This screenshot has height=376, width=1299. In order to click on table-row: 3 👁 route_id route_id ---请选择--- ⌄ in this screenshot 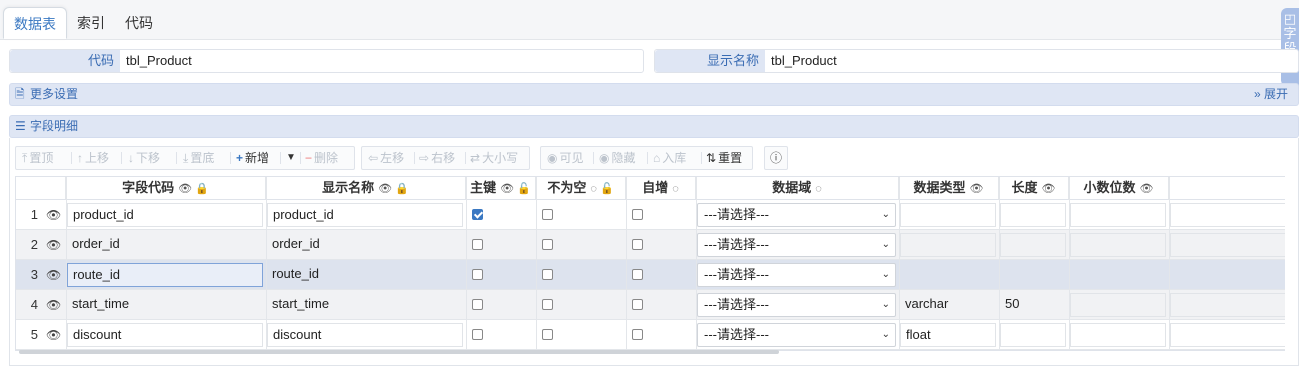, I will do `click(650, 275)`.